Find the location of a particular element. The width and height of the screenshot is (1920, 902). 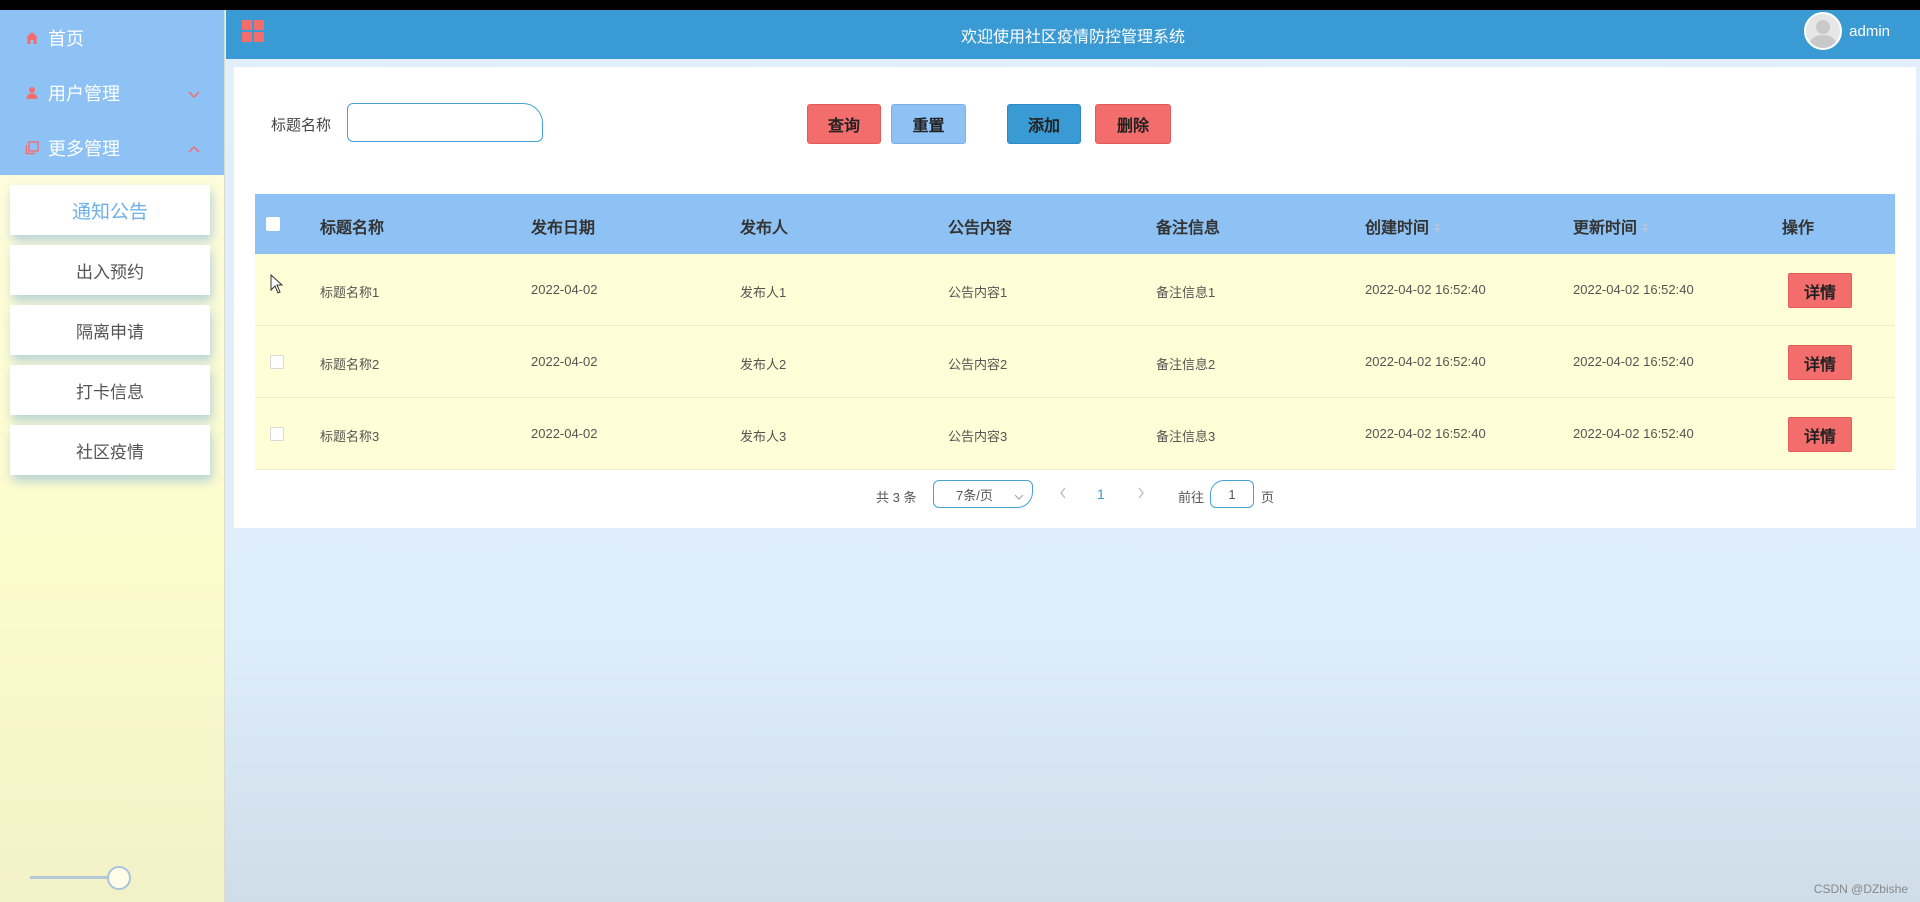

page-size-value: 7条/页 is located at coordinates (974, 495).